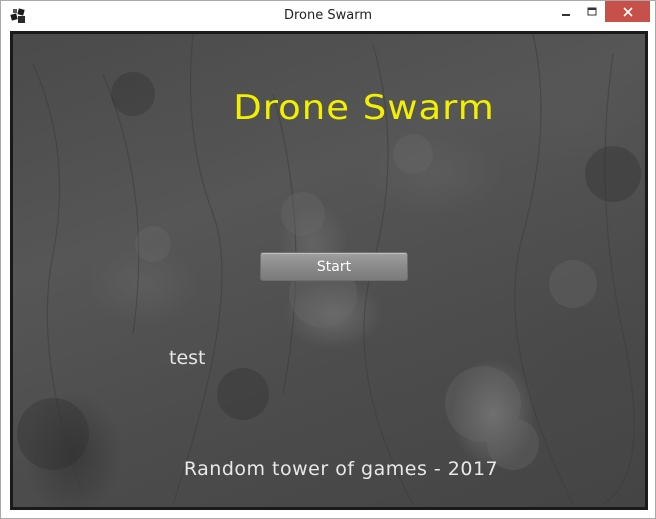 The image size is (656, 519). Describe the element at coordinates (334, 266) in the screenshot. I see `start-button: Start` at that location.